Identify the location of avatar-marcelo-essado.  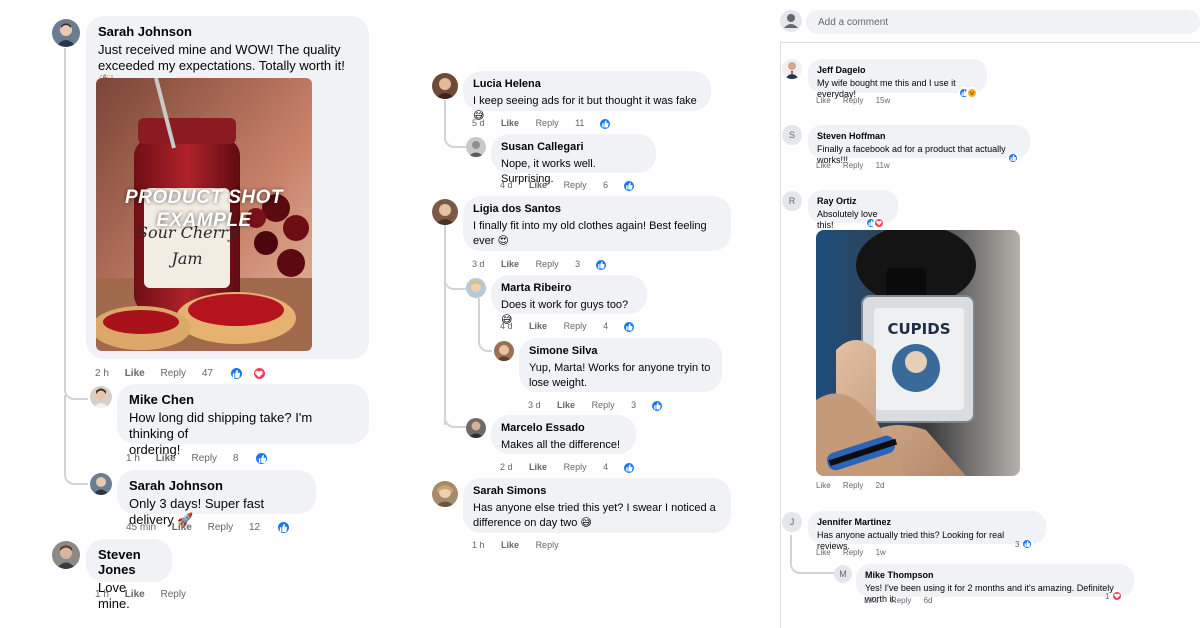
(476, 428).